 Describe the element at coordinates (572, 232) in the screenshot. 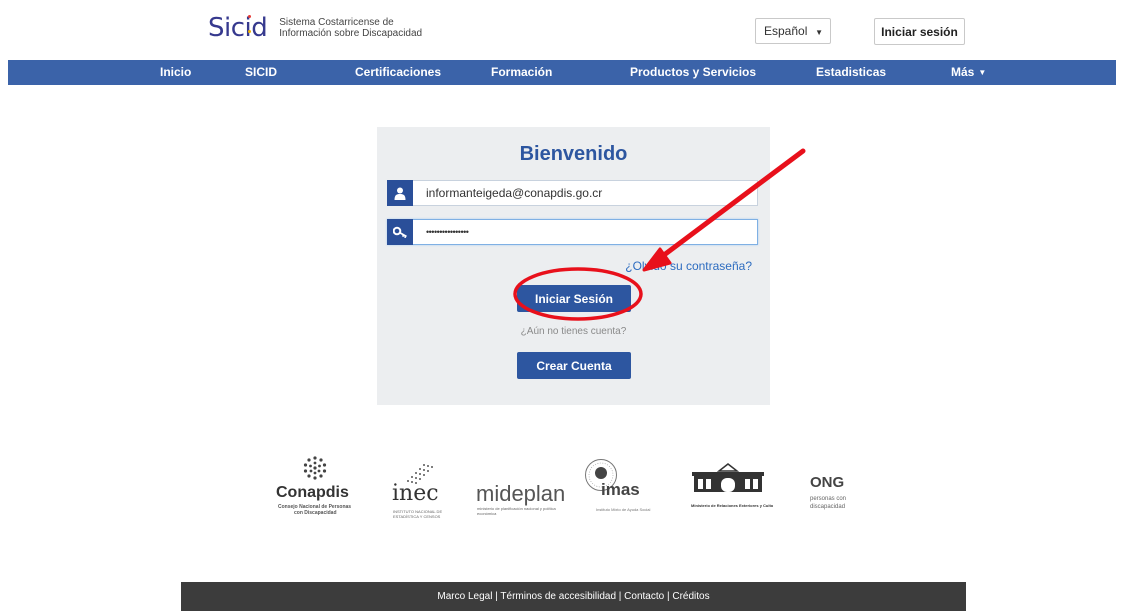

I see `password-field: ••••••••••••••••` at that location.